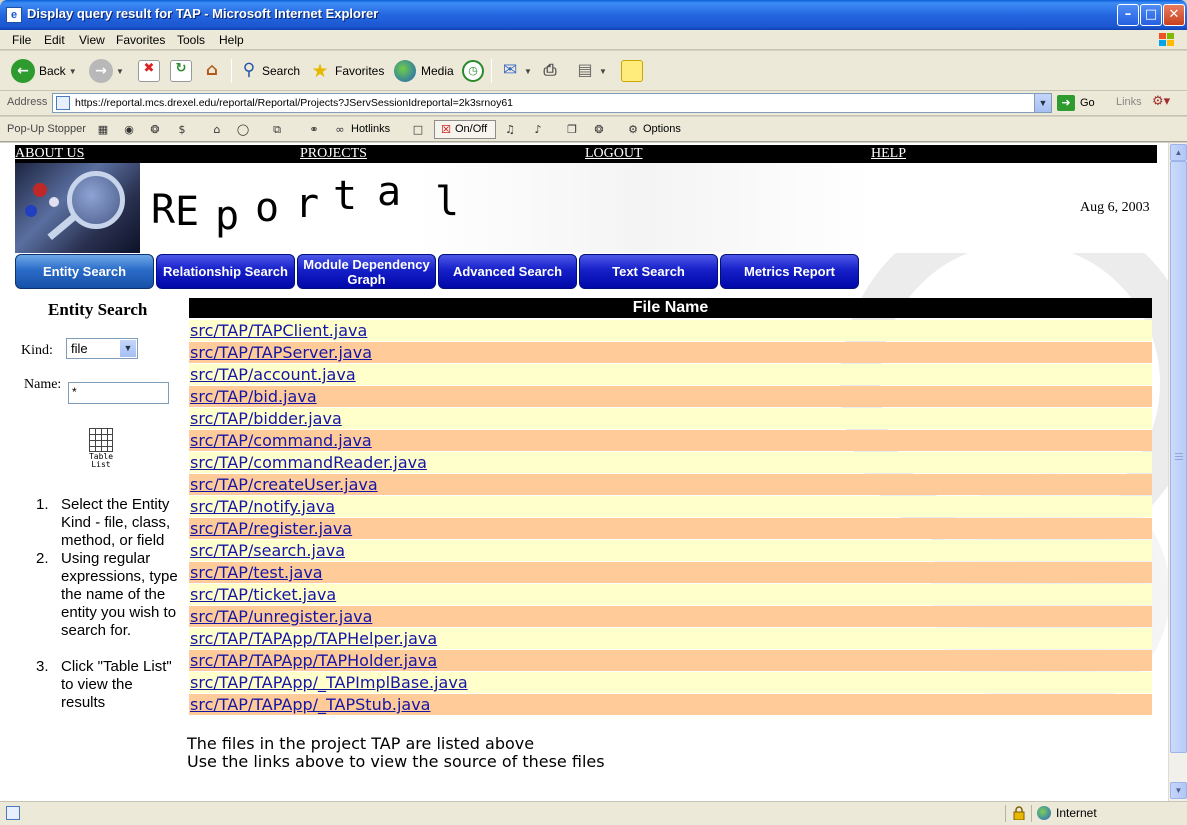  What do you see at coordinates (277, 130) in the screenshot?
I see `copy-icon: ⧉` at bounding box center [277, 130].